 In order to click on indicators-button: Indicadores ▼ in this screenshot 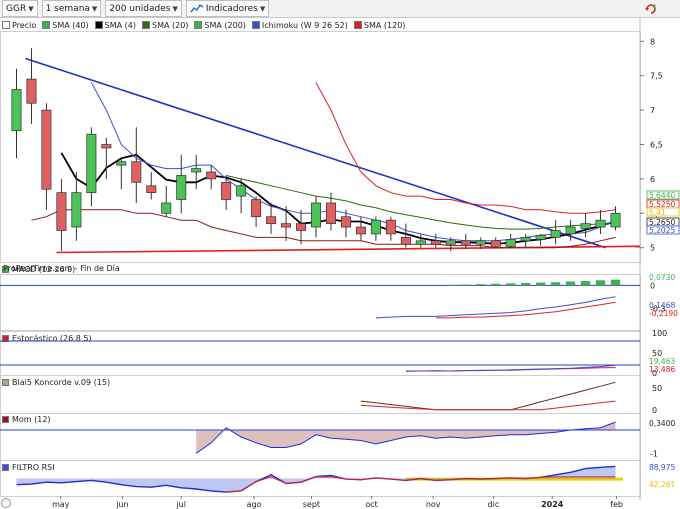, I will do `click(227, 8)`.